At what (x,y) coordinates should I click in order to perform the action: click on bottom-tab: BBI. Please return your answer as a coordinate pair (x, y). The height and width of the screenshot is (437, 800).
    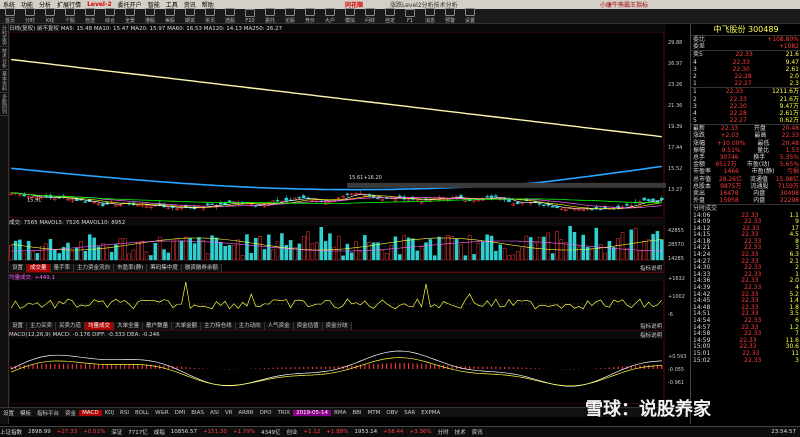
    Looking at the image, I should click on (356, 413).